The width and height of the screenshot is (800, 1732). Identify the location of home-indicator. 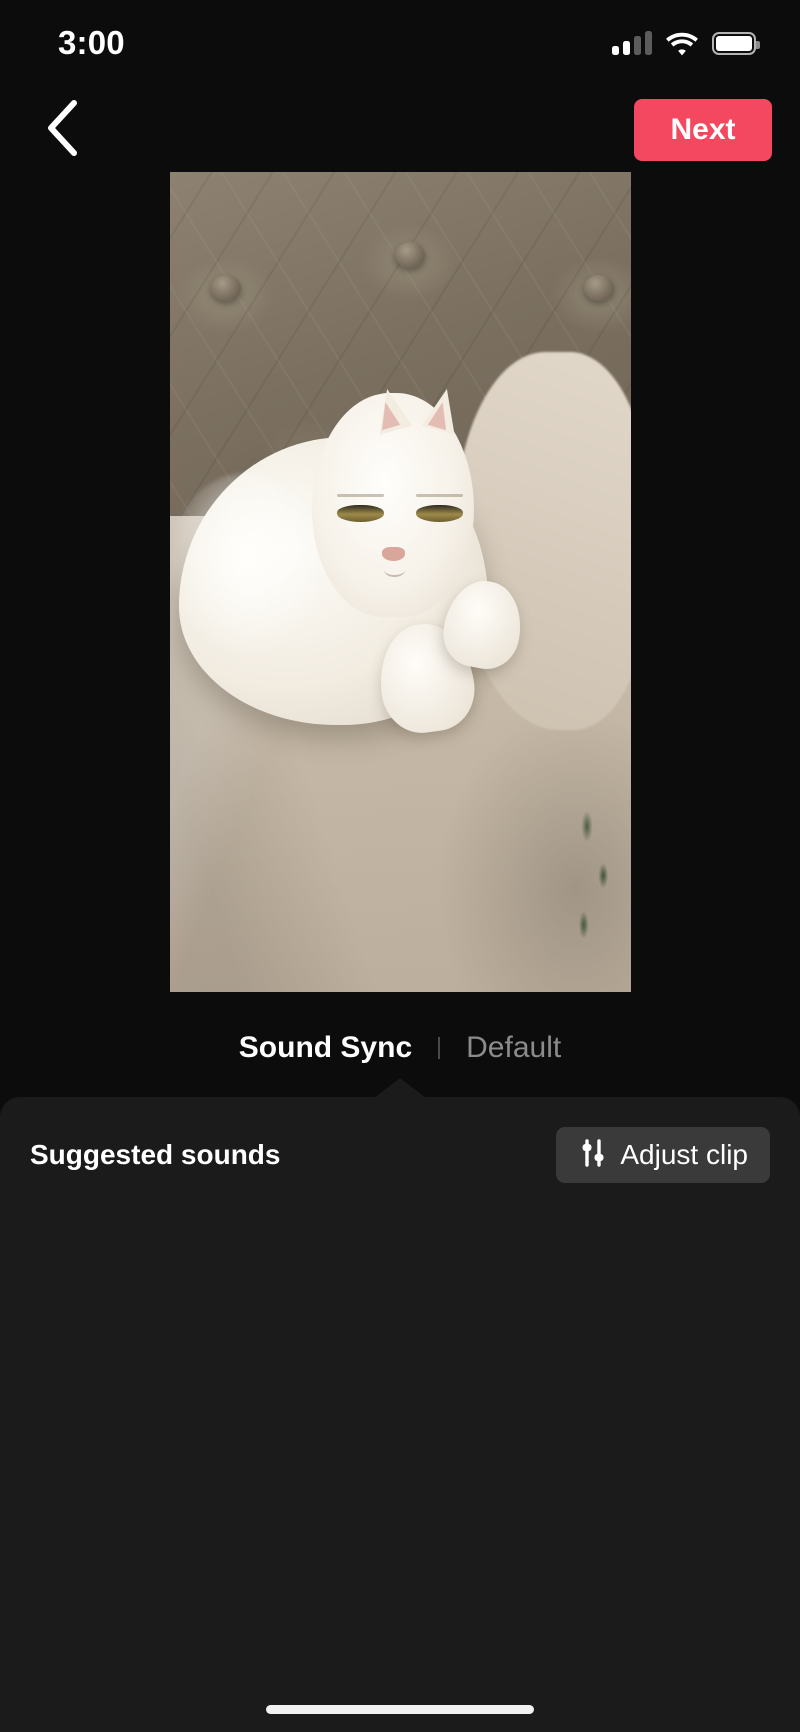
(400, 1709).